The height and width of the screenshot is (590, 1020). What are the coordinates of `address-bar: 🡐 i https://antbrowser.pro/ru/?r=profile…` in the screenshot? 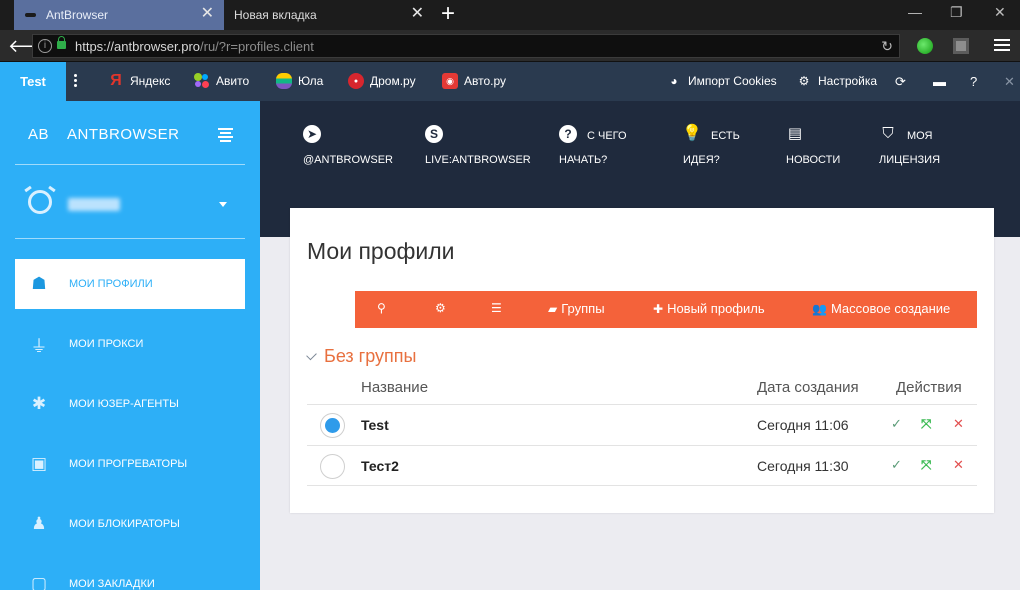 It's located at (510, 46).